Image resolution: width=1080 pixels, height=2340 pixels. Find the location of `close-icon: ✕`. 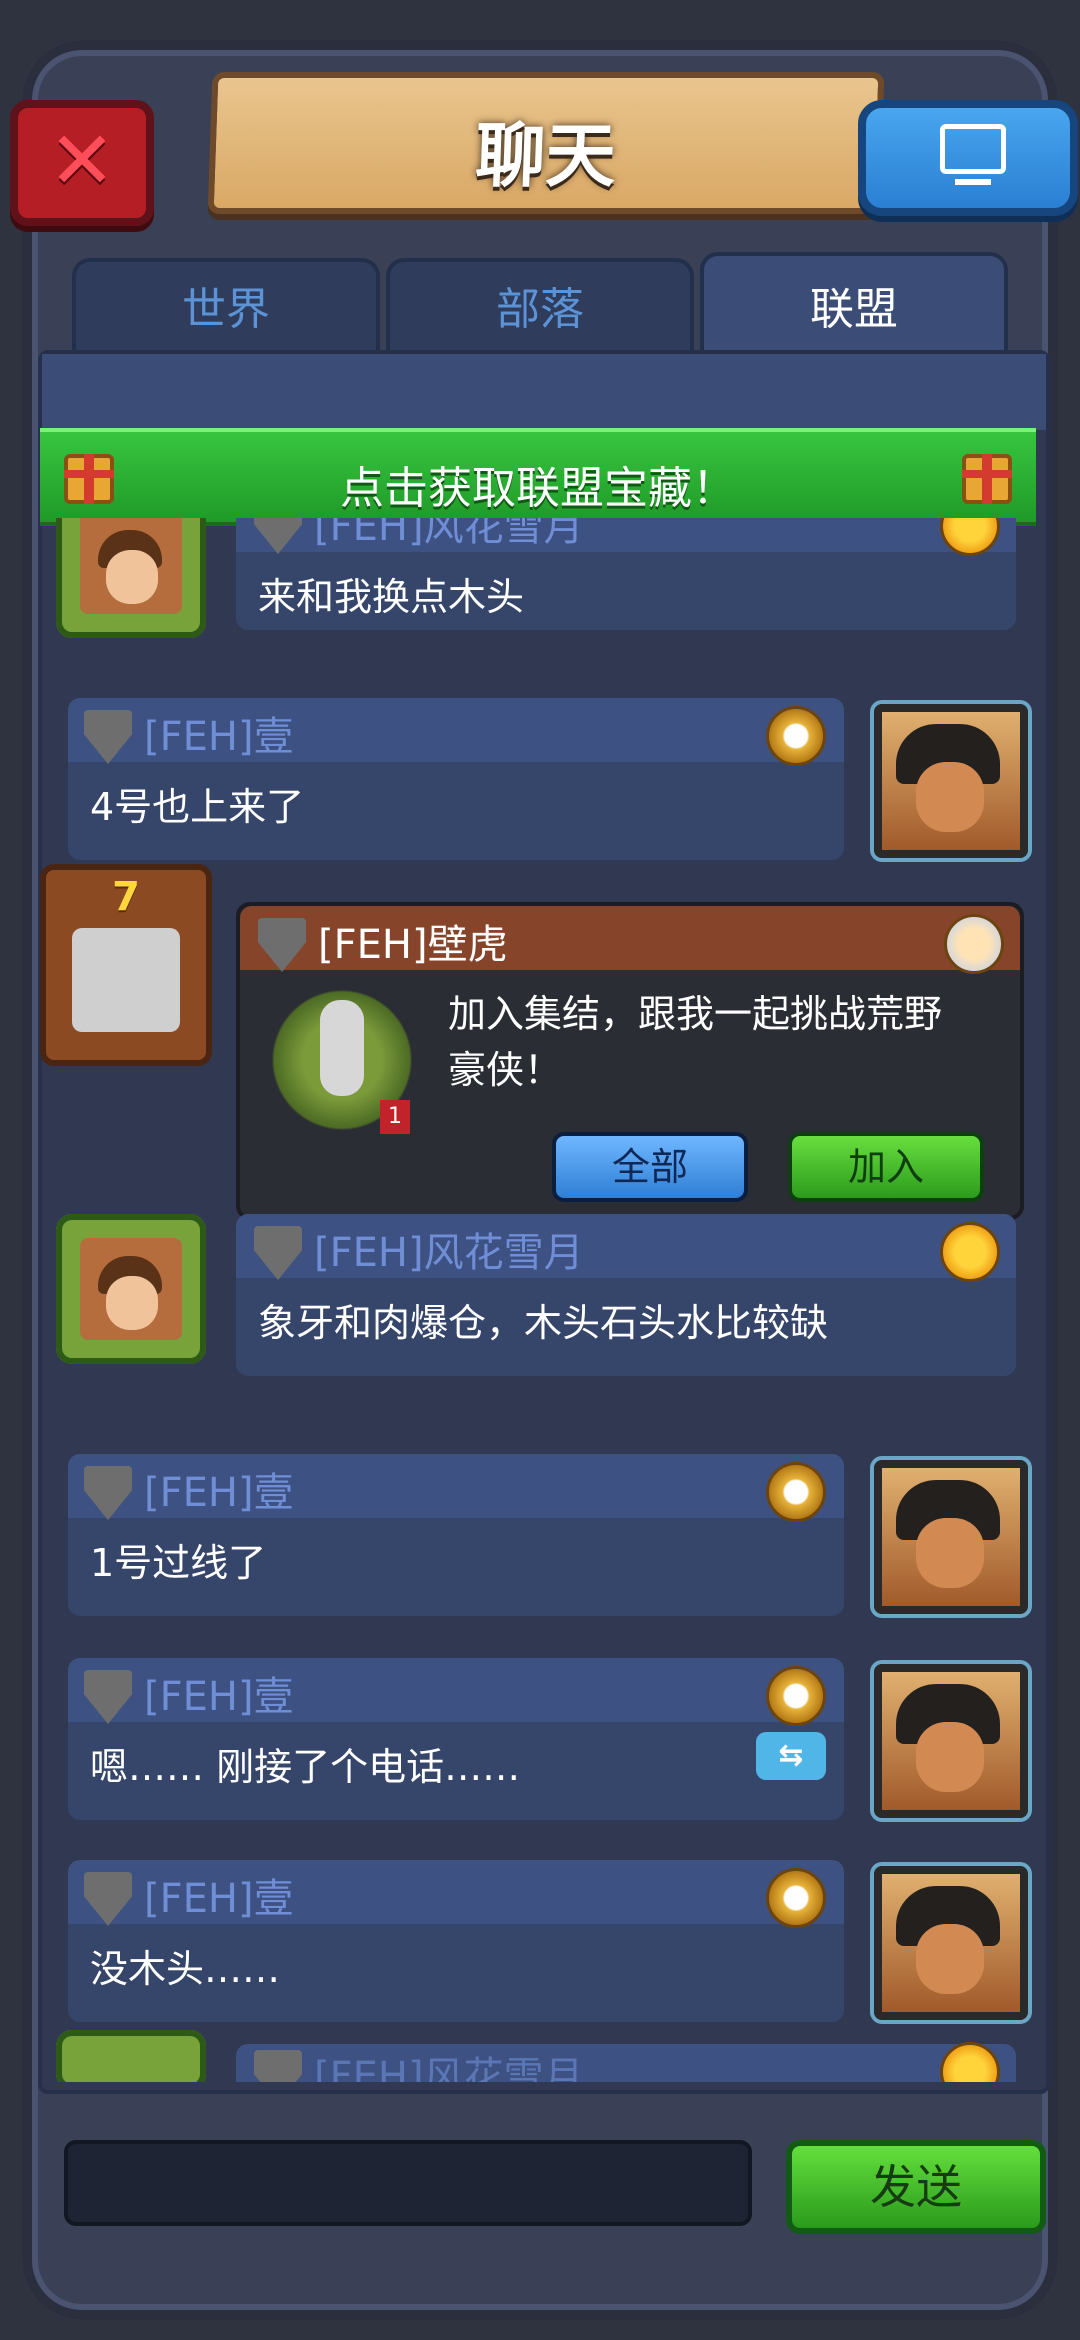

close-icon: ✕ is located at coordinates (82, 160).